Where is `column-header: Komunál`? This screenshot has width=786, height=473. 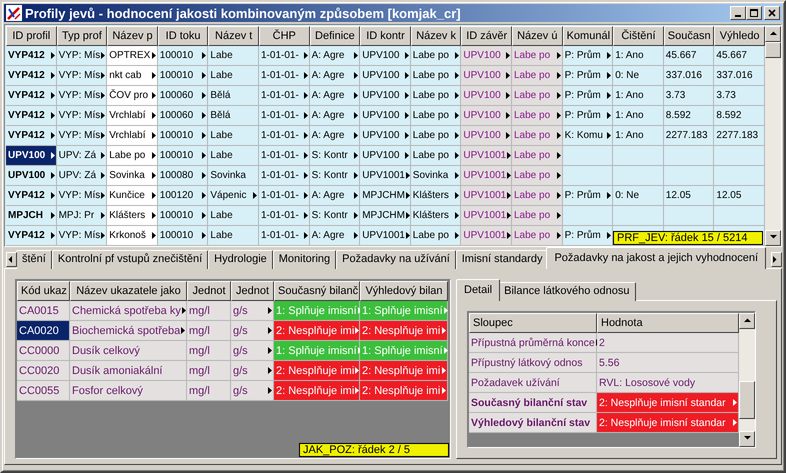
column-header: Komunál is located at coordinates (588, 36).